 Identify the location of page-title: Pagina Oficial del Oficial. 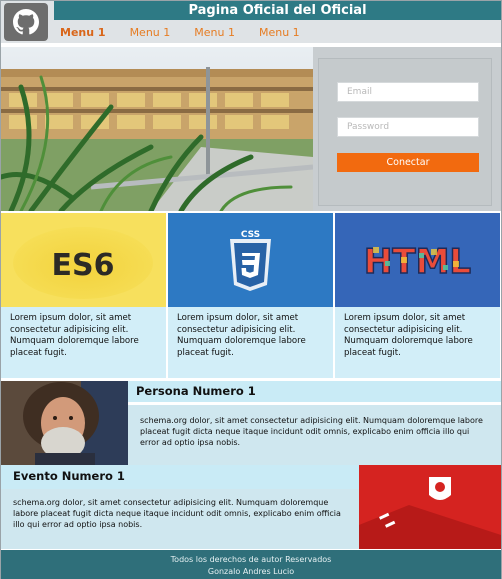
(277, 10).